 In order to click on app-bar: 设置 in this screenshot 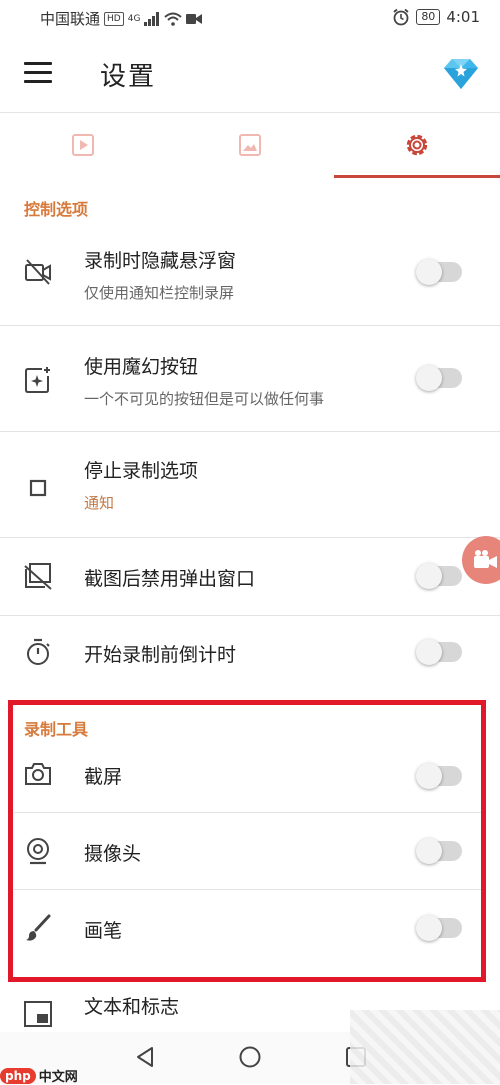, I will do `click(250, 73)`.